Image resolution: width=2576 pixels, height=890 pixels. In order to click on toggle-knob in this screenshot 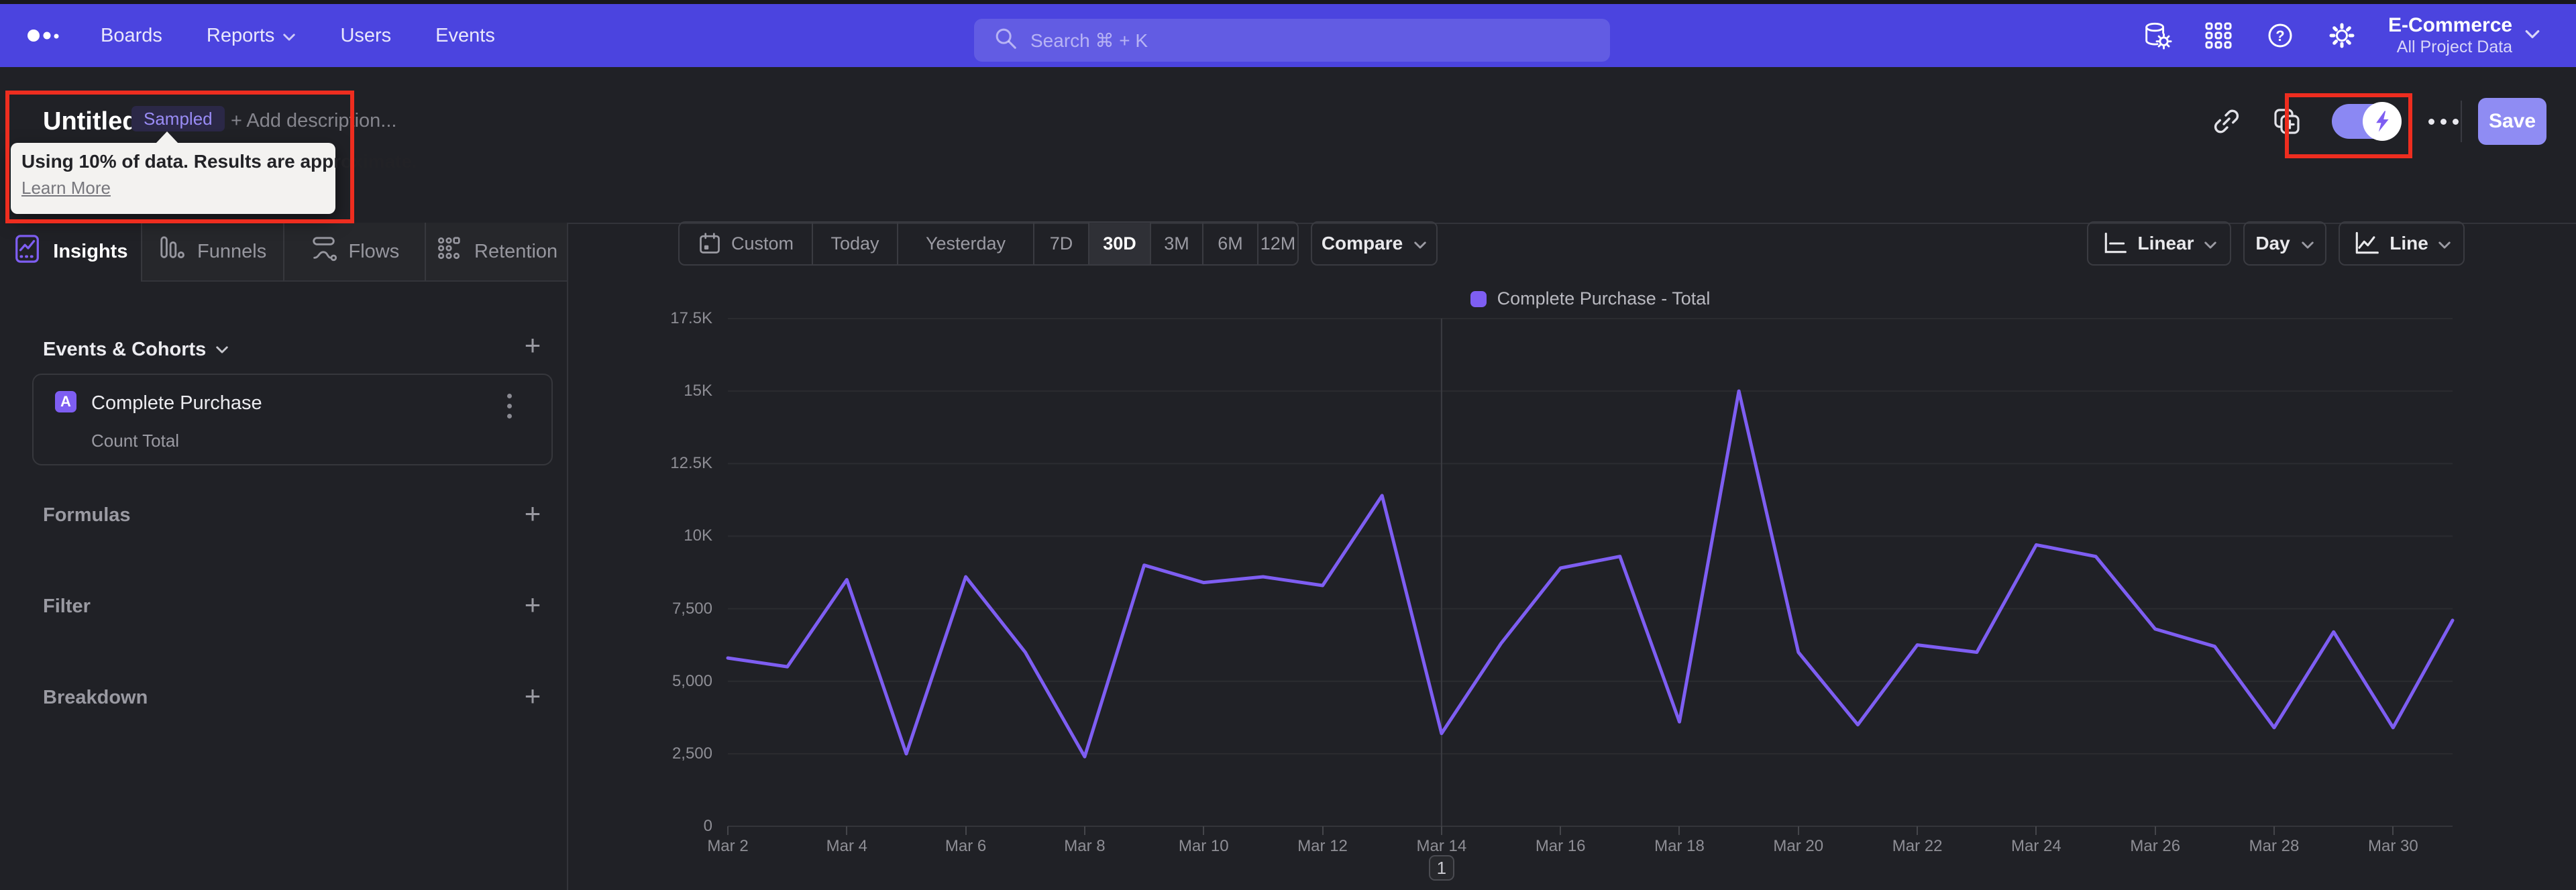, I will do `click(2382, 121)`.